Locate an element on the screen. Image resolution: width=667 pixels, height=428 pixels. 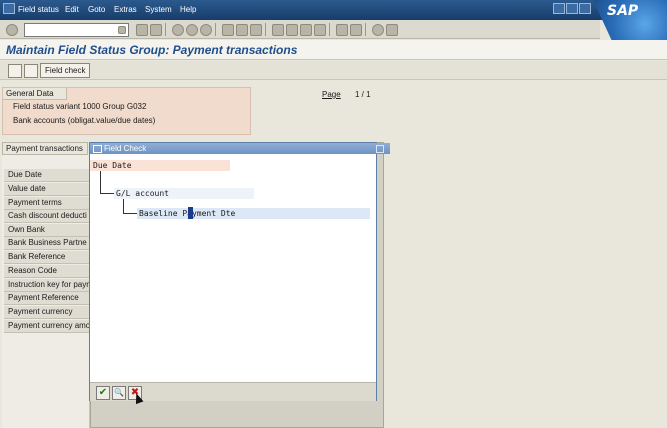
list-item: Due Date is located at coordinates (49, 175).